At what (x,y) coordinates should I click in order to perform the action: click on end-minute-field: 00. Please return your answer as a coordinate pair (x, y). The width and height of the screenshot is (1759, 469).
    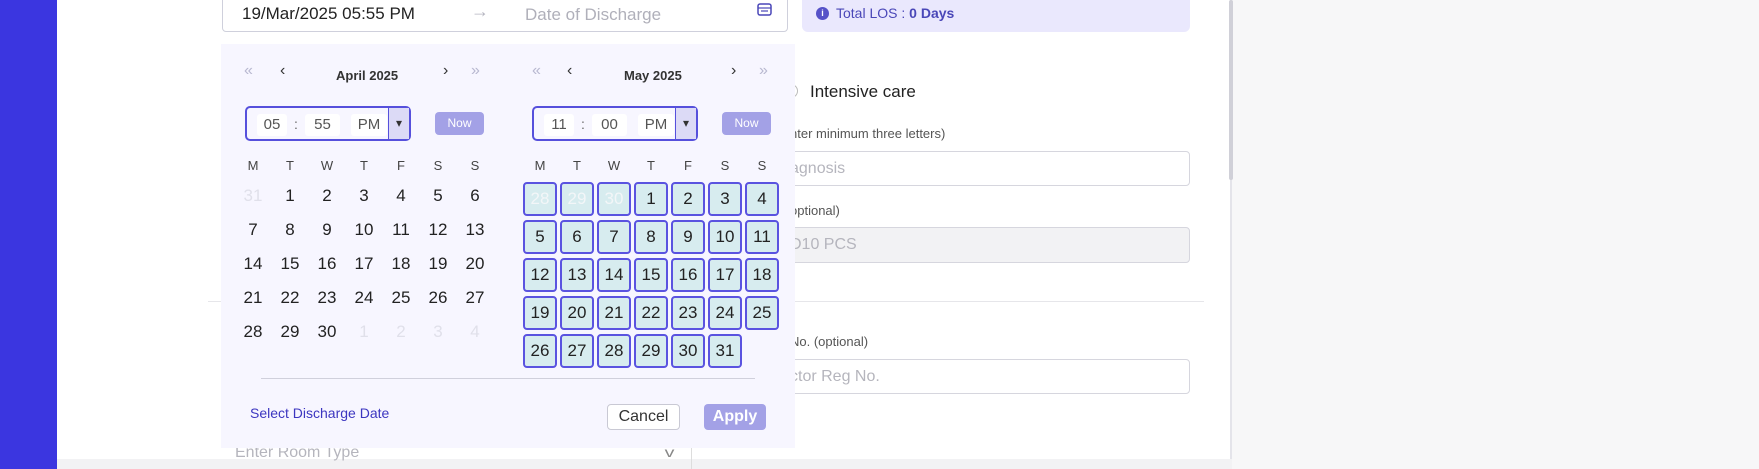
    Looking at the image, I should click on (609, 125).